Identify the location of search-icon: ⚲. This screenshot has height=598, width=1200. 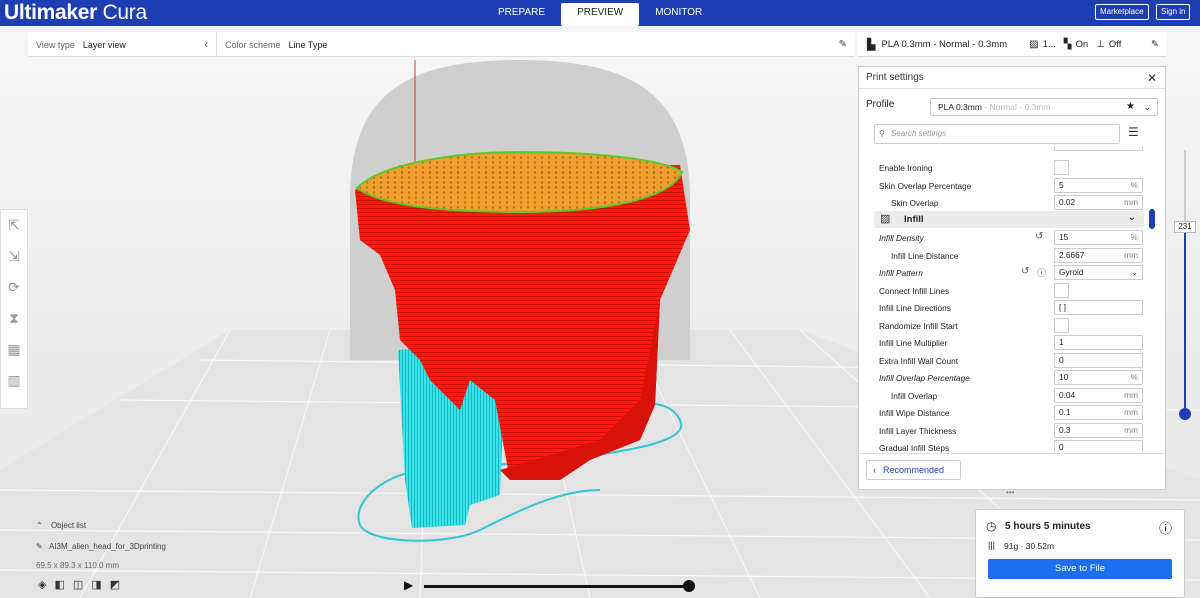
(882, 133).